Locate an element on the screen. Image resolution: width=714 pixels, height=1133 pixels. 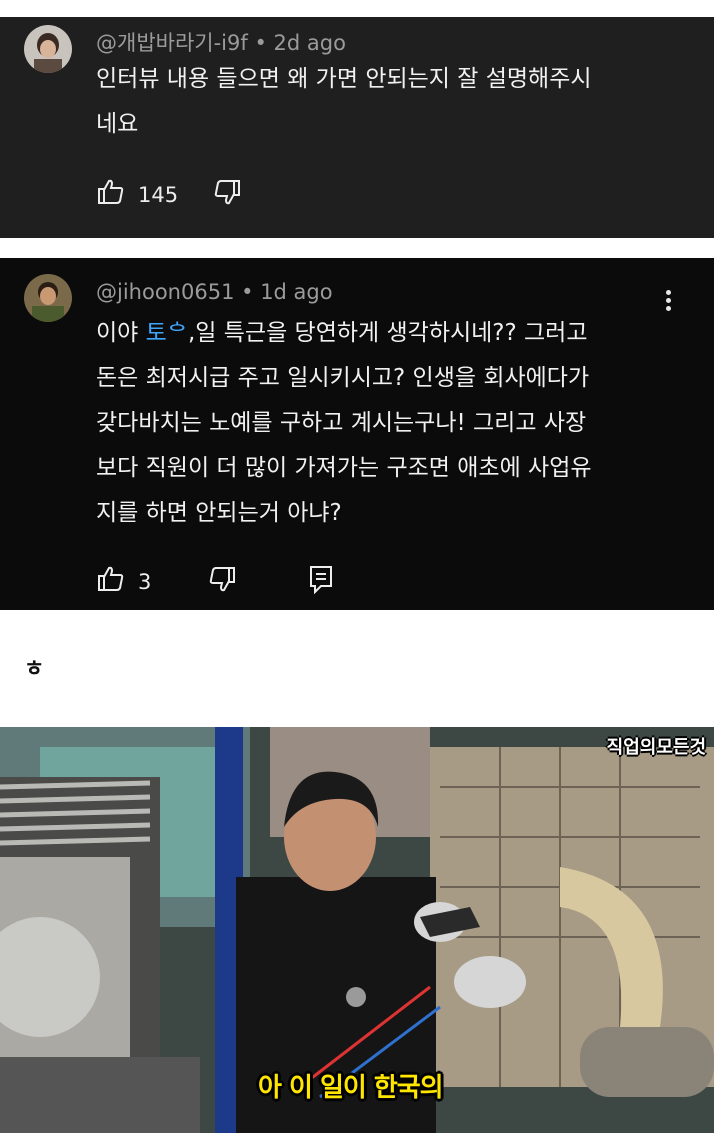
comment-actions: 145 is located at coordinates (169, 194).